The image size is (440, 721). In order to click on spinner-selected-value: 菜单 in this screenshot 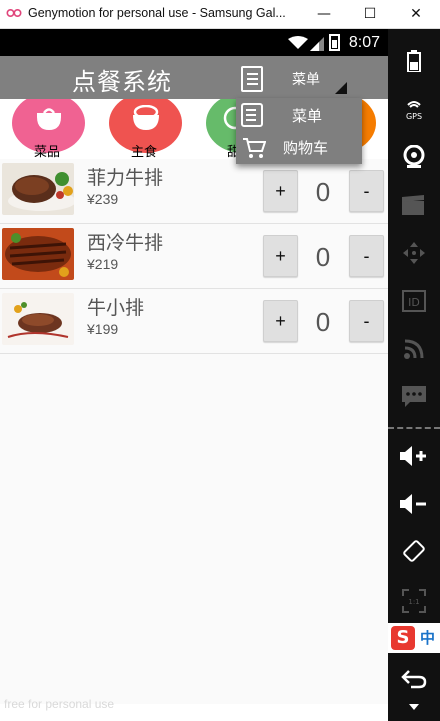, I will do `click(306, 79)`.